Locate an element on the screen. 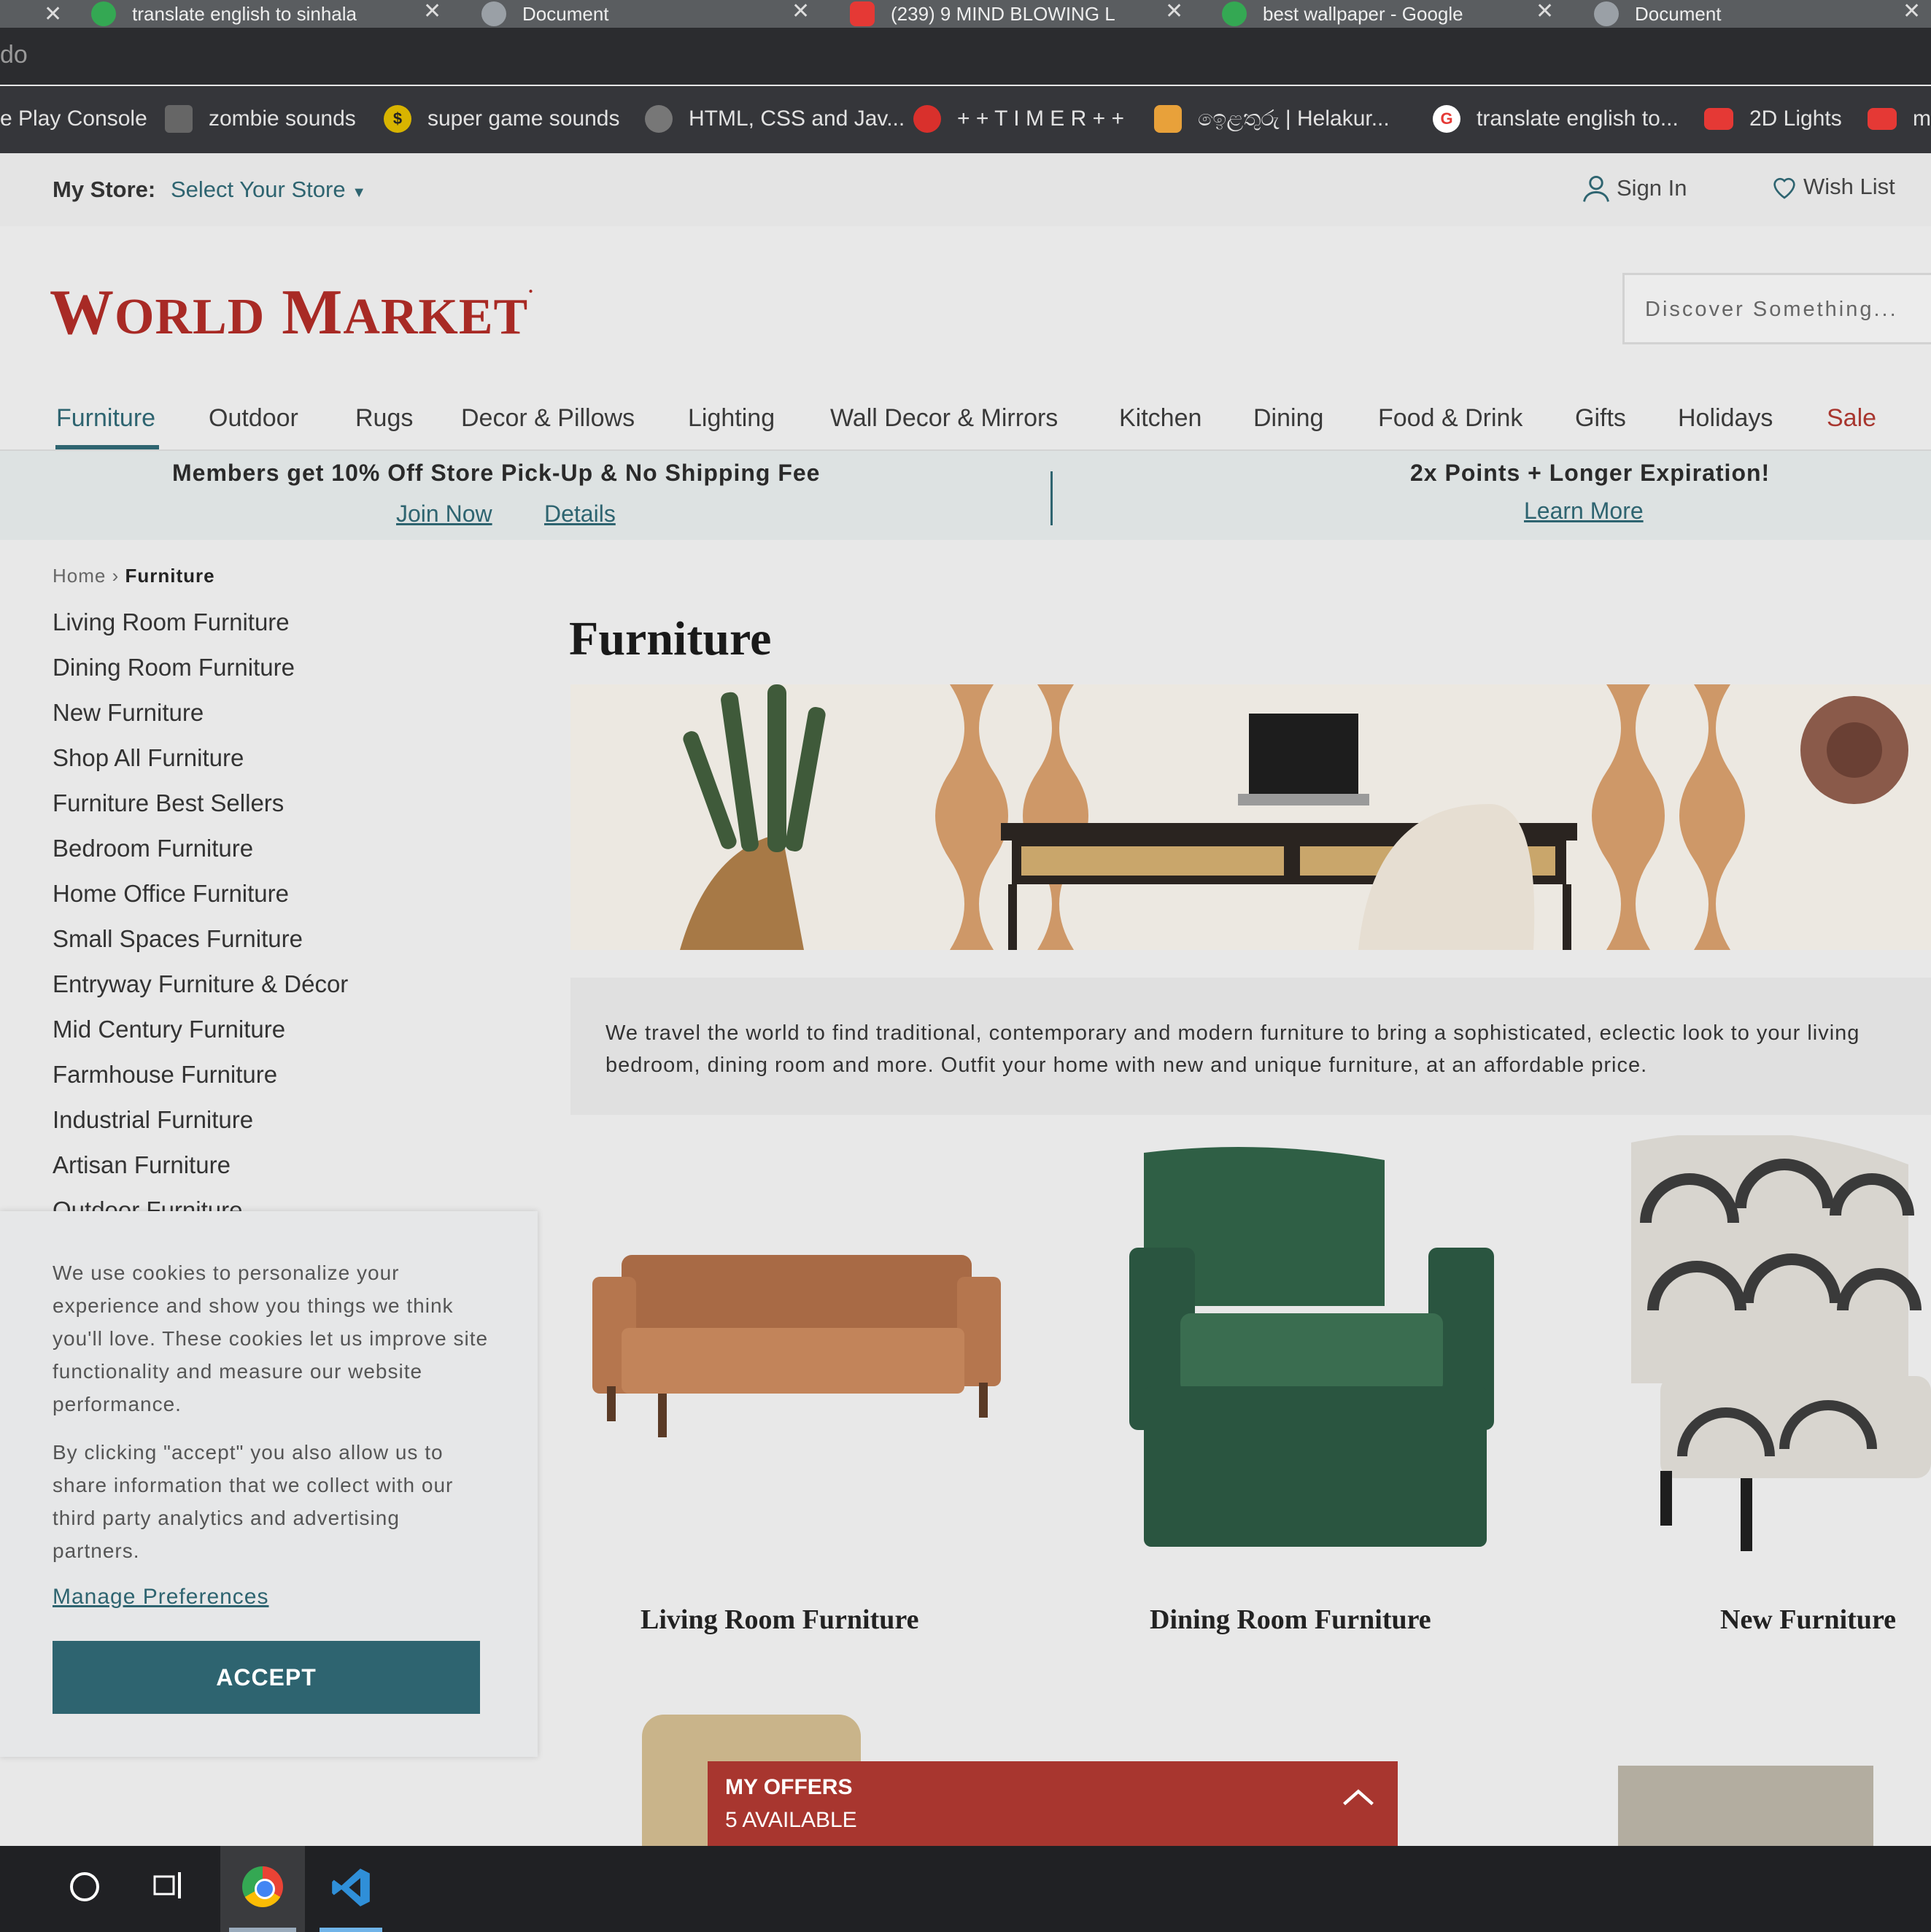 This screenshot has height=1932, width=1931. learn-more-link: Learn More is located at coordinates (1584, 511).